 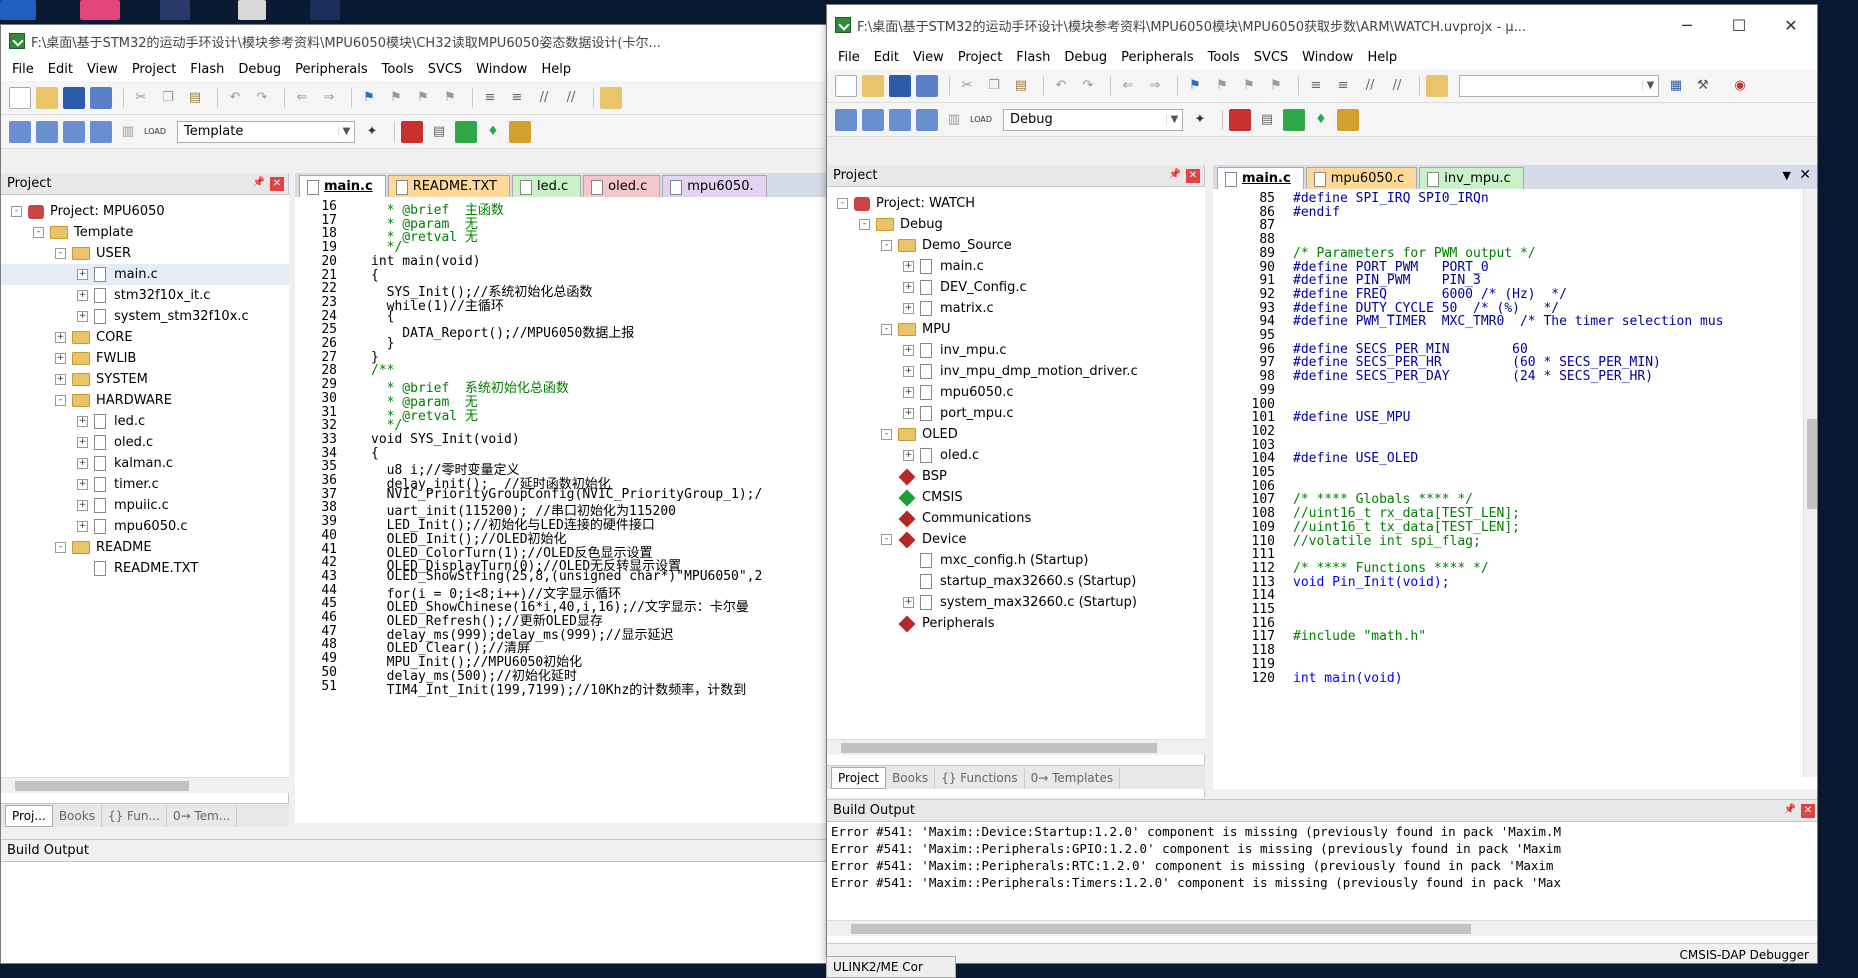 I want to click on target-select: Debug ▼, so click(x=1093, y=119).